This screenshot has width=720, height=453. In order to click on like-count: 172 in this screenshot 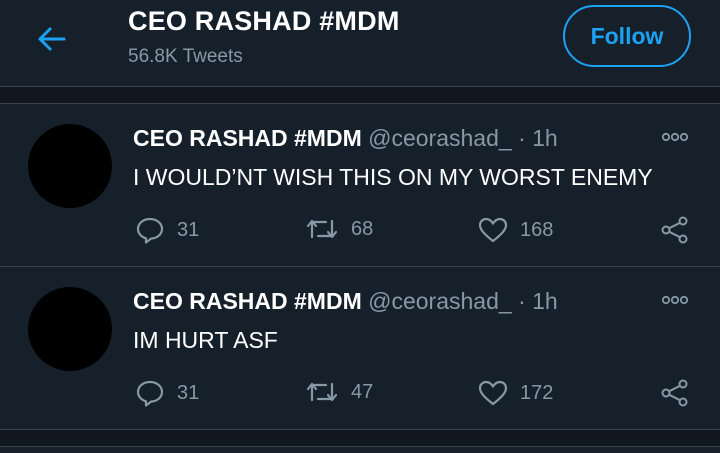, I will do `click(537, 392)`.